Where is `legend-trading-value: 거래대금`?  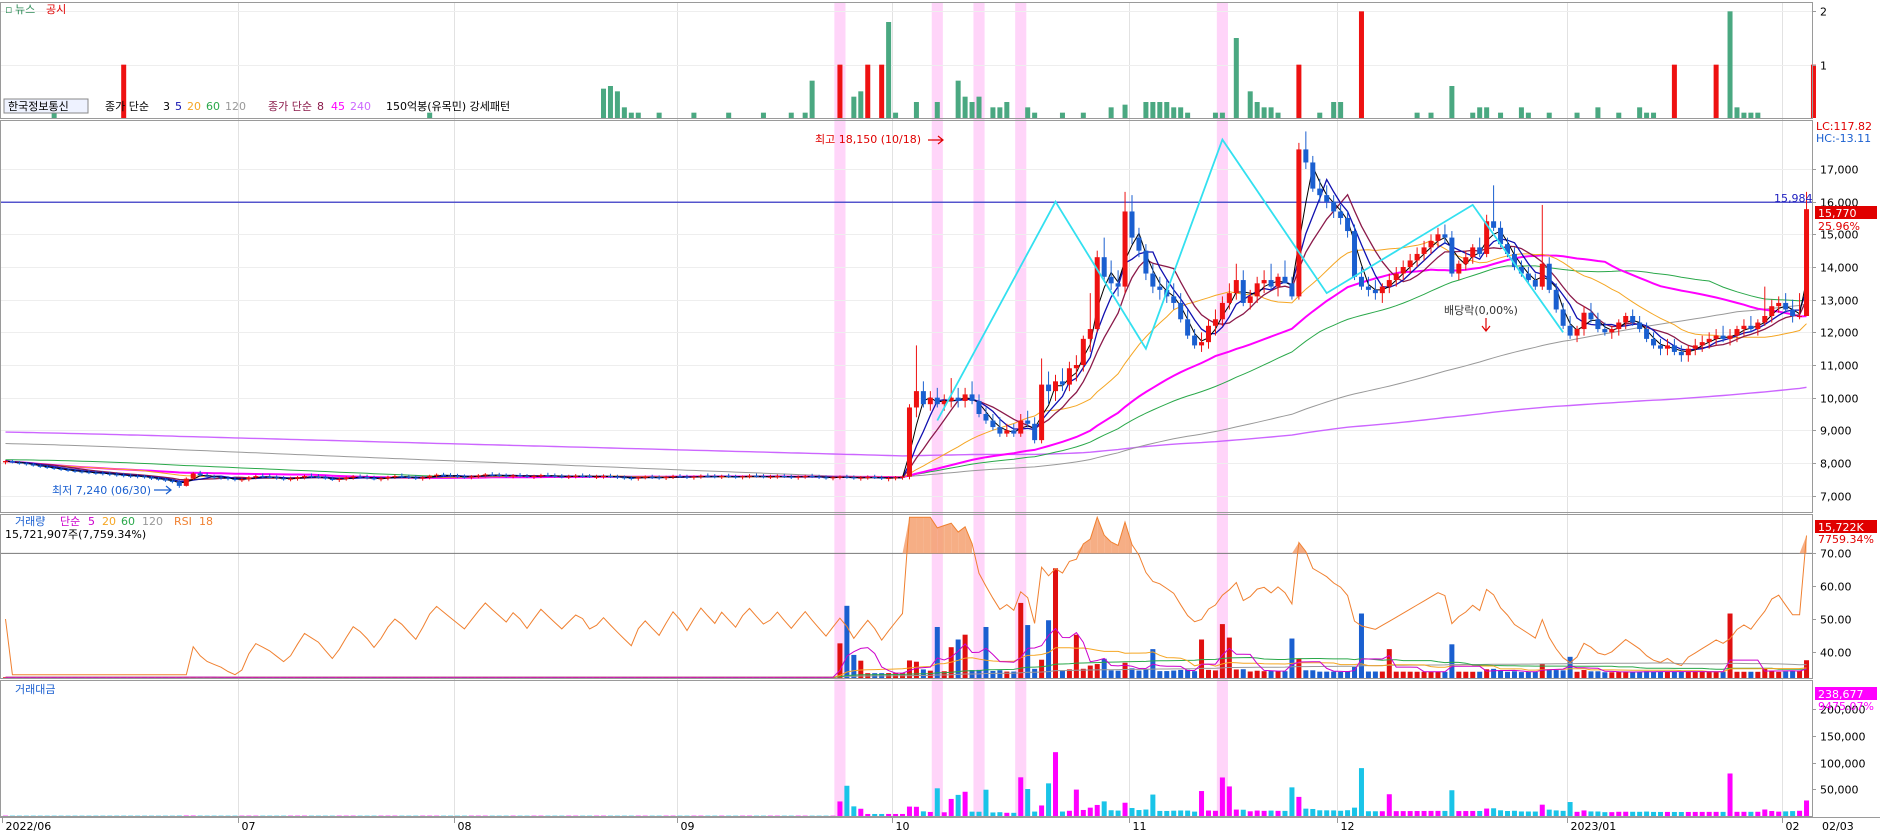 legend-trading-value: 거래대금 is located at coordinates (35, 689).